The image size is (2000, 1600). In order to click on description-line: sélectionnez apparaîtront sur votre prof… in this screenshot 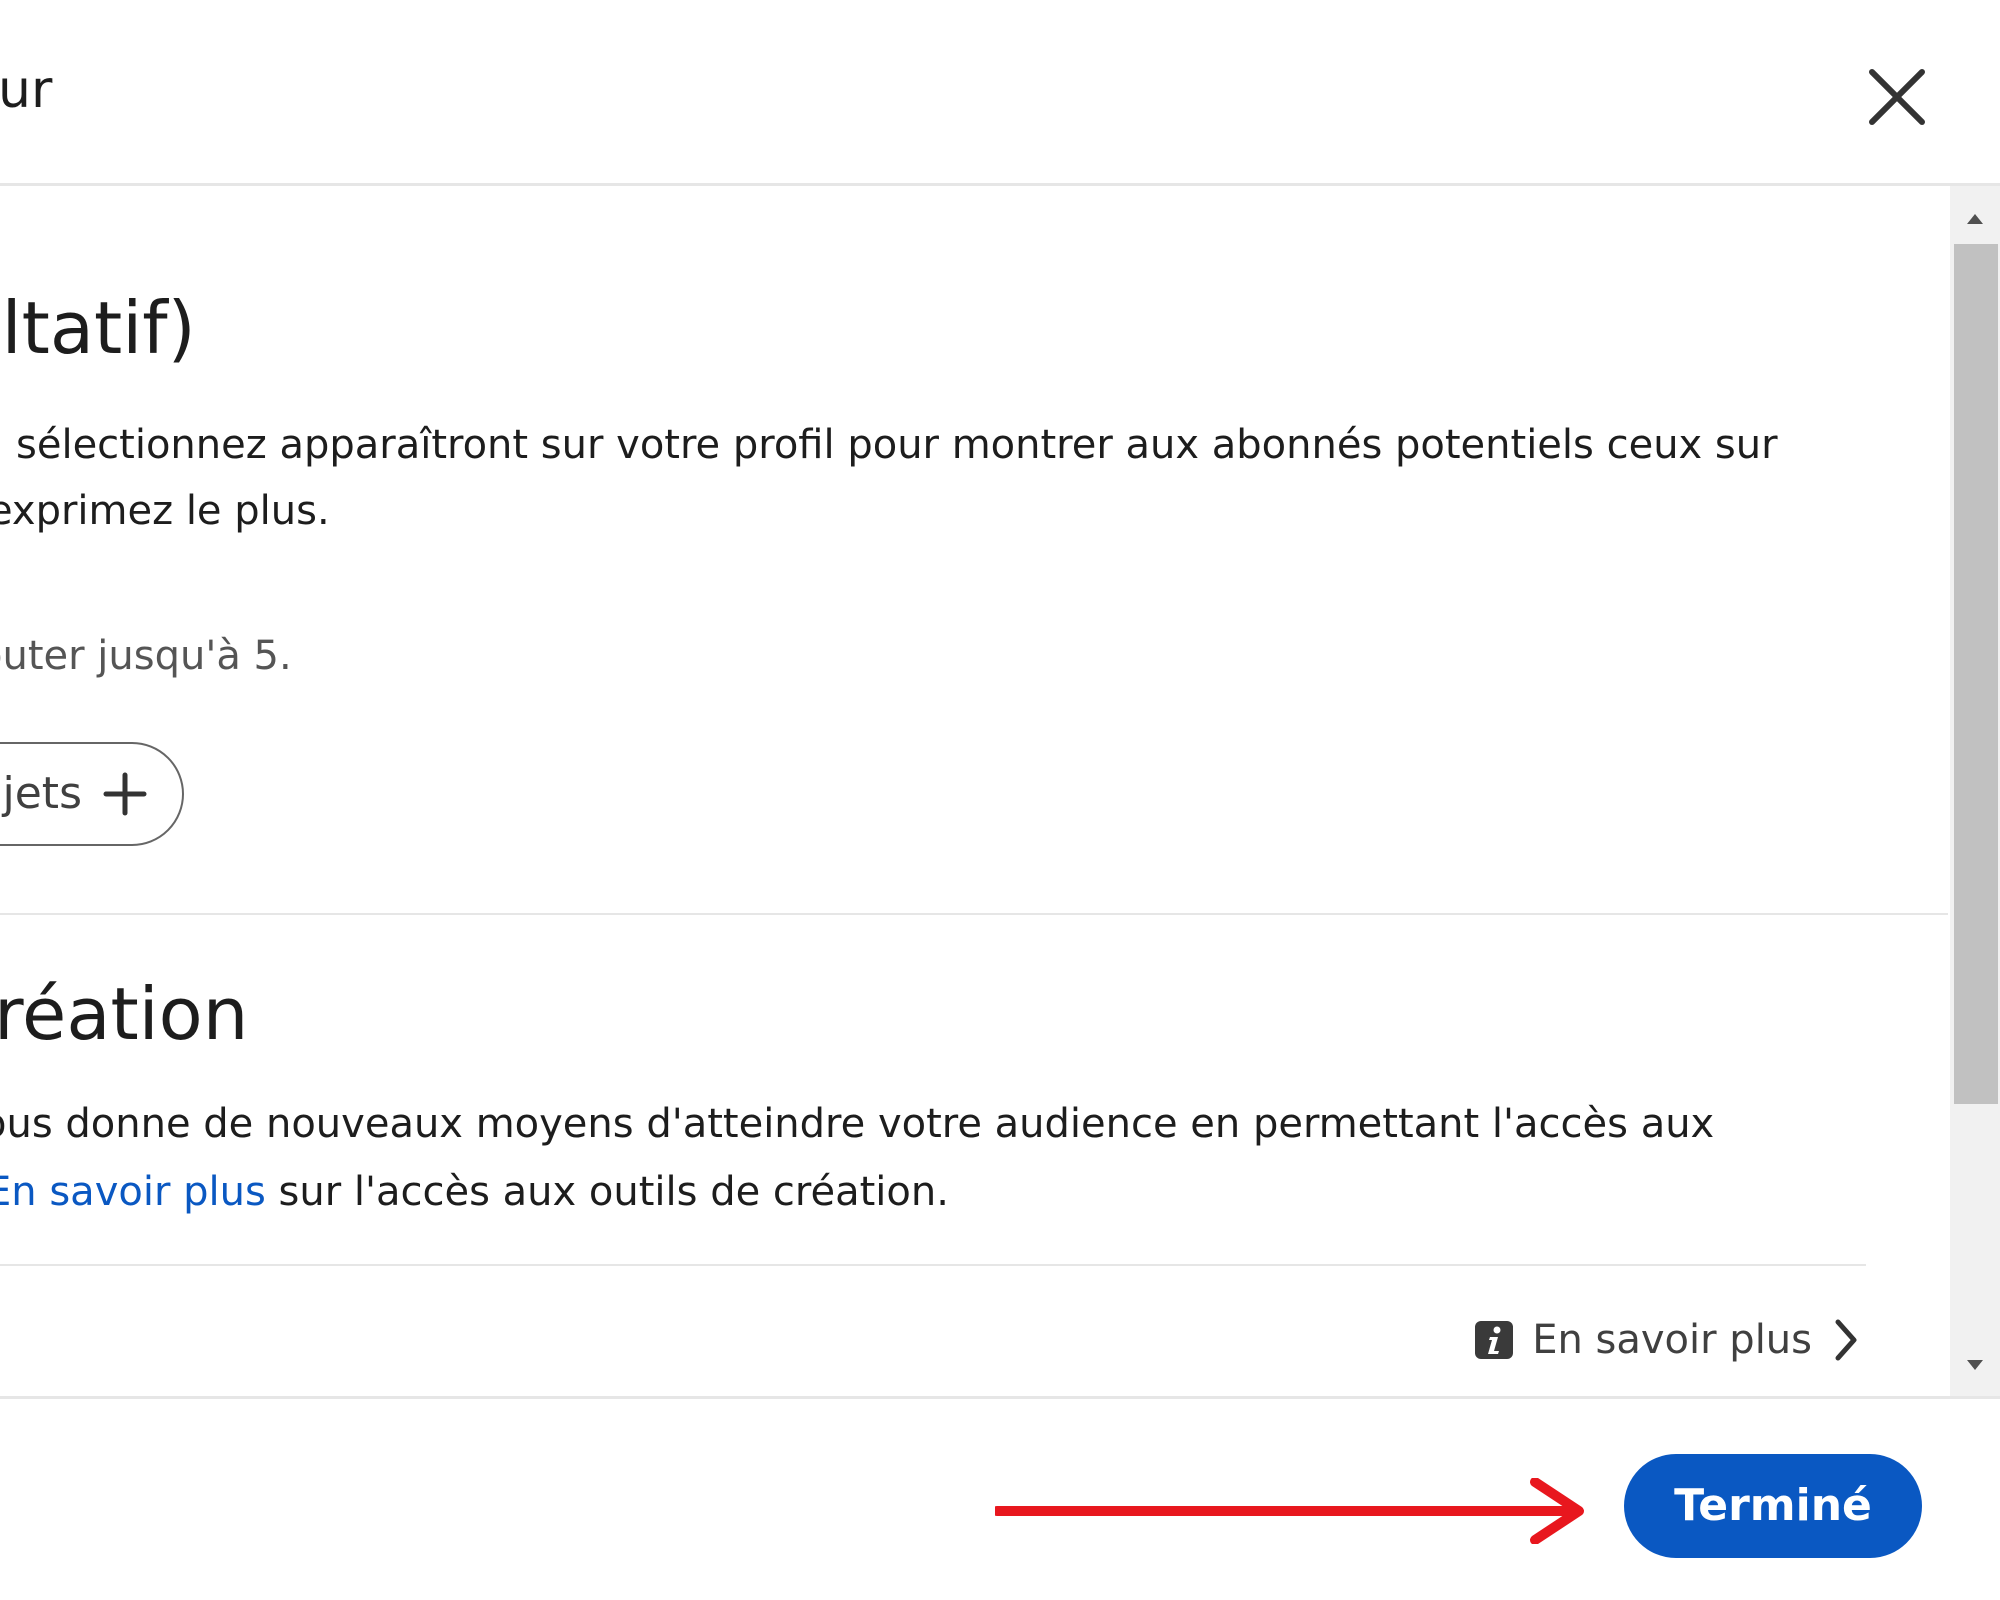, I will do `click(897, 445)`.